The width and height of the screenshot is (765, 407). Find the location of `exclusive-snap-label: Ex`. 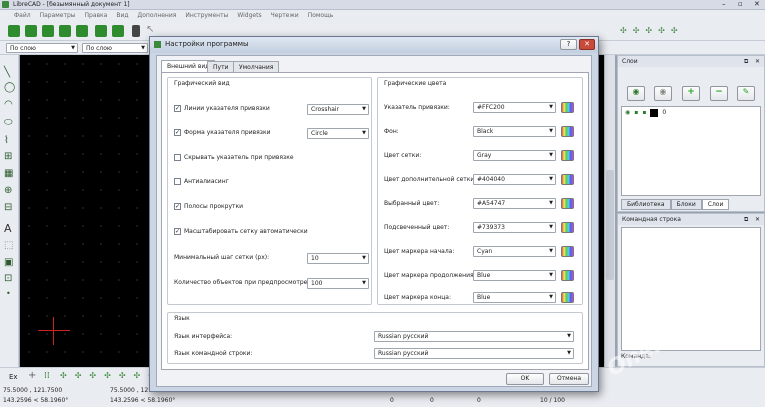

exclusive-snap-label: Ex is located at coordinates (13, 377).